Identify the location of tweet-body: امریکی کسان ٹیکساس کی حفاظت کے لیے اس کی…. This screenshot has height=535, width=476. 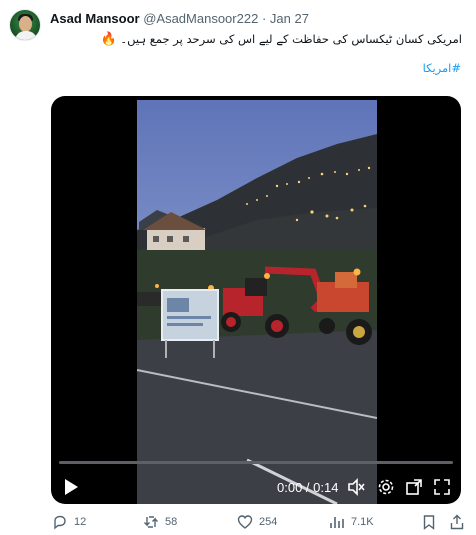
(291, 39).